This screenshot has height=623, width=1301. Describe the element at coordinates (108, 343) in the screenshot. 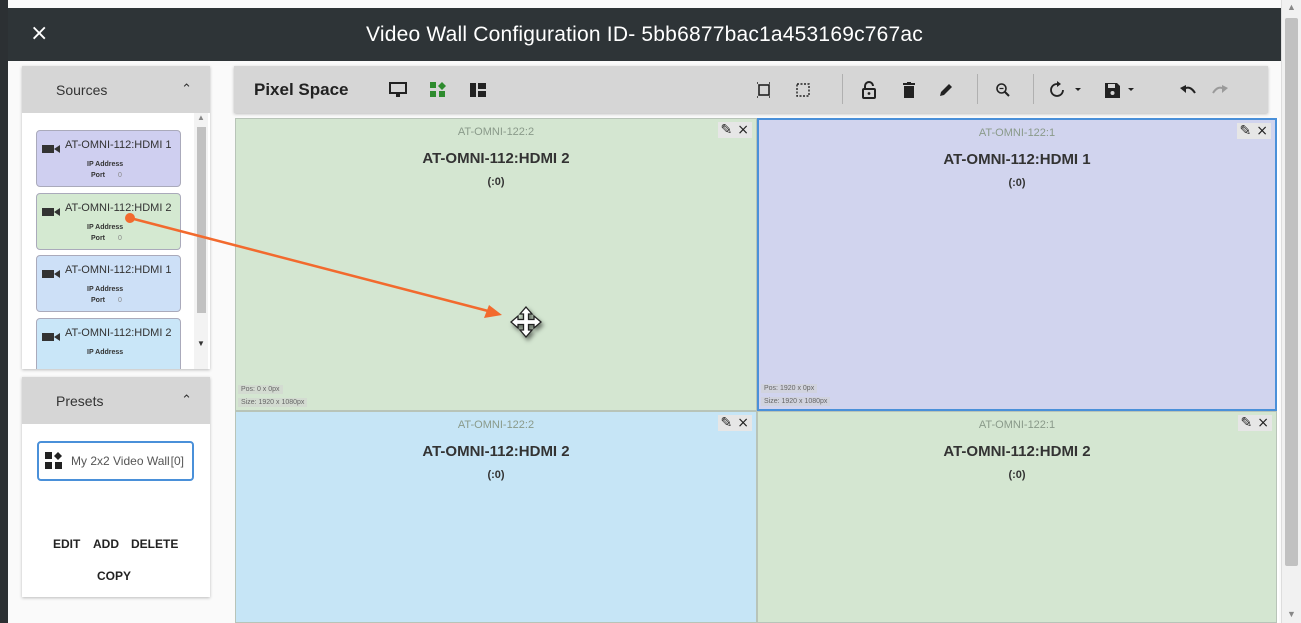

I see `source-card: AT-OMNI-112:HDMI 2 IP Address` at that location.